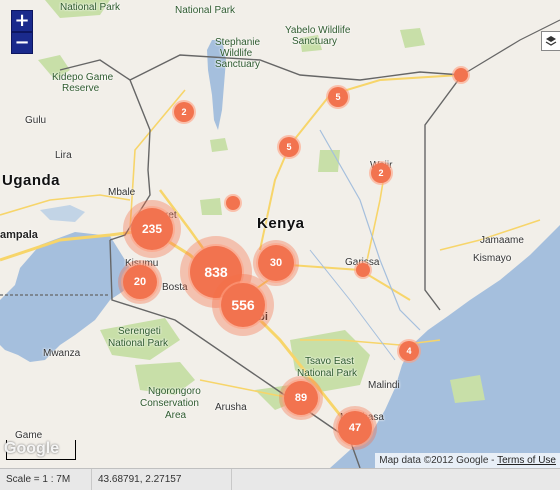 The width and height of the screenshot is (560, 490). I want to click on cluster-count: 30, so click(276, 263).